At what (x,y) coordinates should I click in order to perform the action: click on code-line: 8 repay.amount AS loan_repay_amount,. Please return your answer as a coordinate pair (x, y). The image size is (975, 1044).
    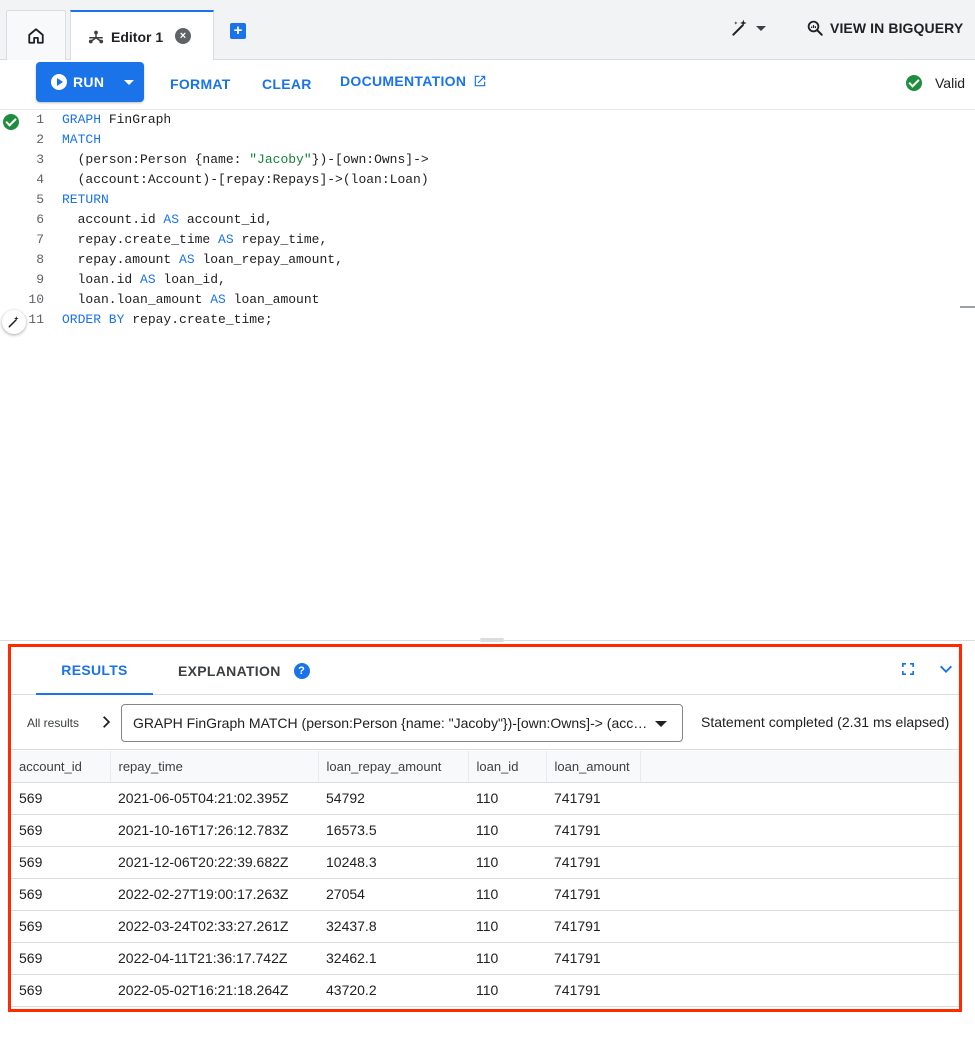
    Looking at the image, I should click on (480, 260).